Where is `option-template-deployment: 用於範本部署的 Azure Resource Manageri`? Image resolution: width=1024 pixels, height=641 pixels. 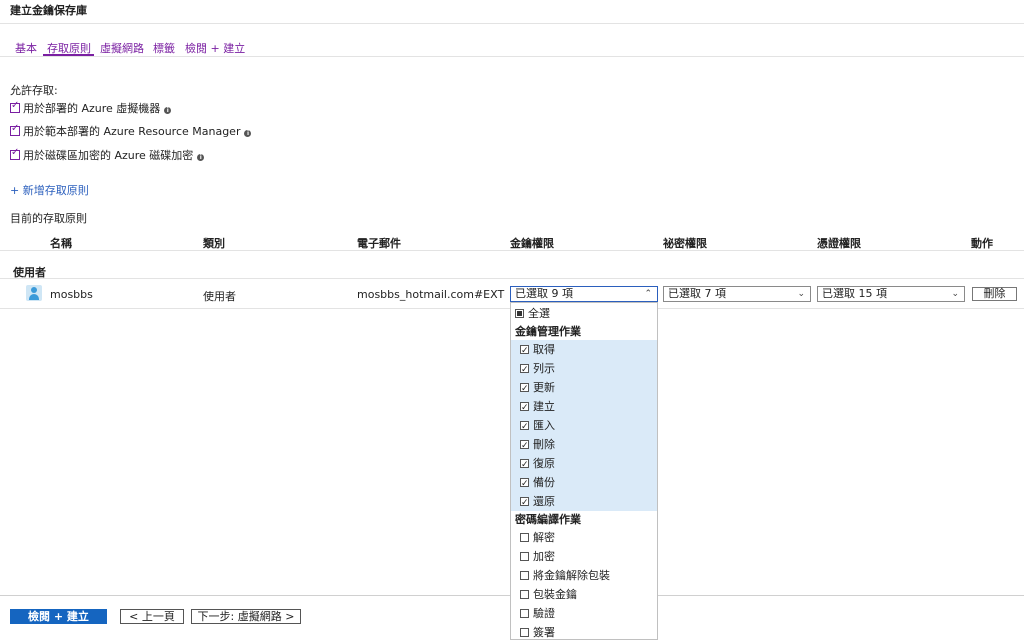 option-template-deployment: 用於範本部署的 Azure Resource Manageri is located at coordinates (131, 131).